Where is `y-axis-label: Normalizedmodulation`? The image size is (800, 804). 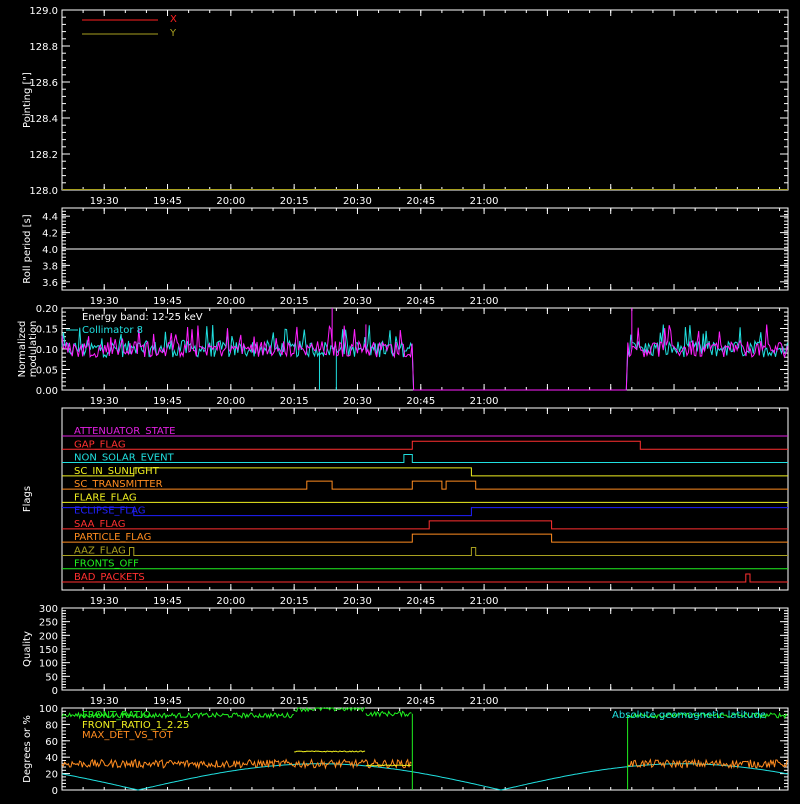
y-axis-label: Normalizedmodulation is located at coordinates (28, 349).